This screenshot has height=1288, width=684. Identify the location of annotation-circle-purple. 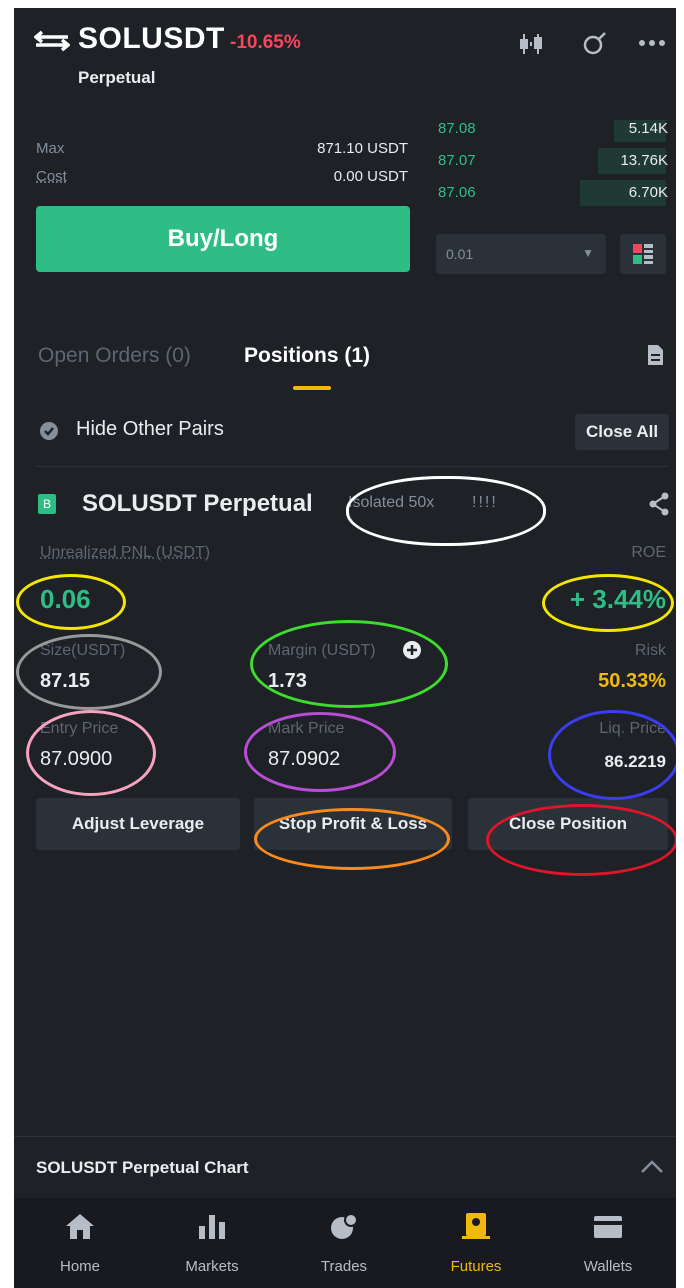
(320, 752).